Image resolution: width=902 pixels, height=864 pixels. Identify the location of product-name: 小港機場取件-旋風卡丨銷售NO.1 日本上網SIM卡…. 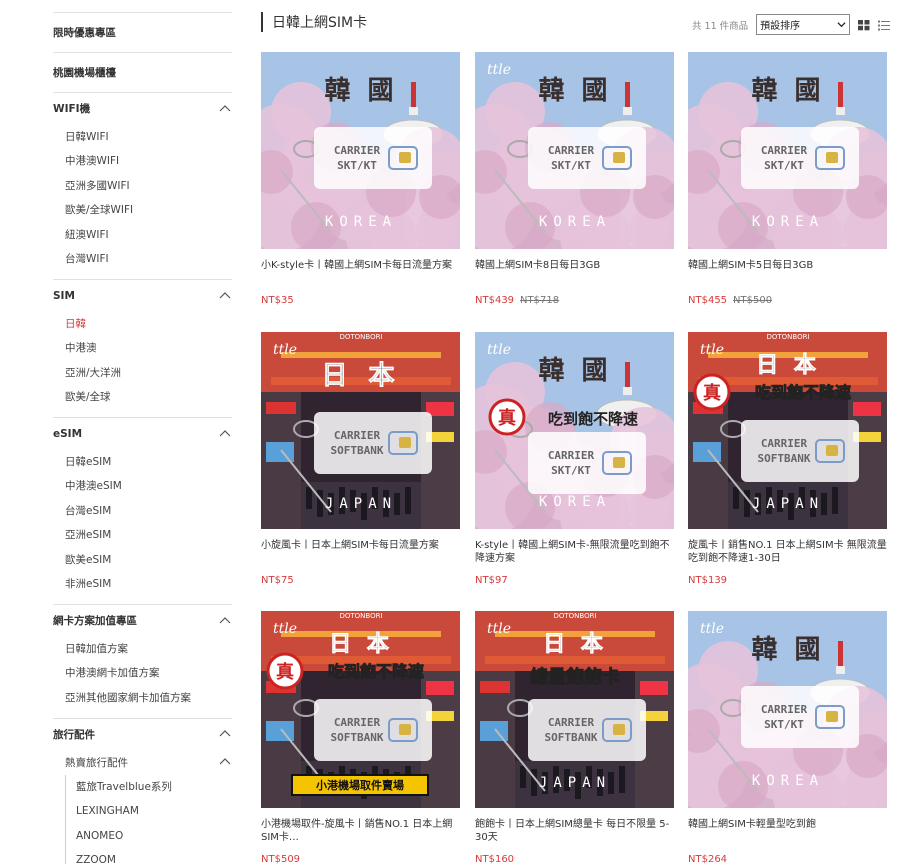
(360, 831).